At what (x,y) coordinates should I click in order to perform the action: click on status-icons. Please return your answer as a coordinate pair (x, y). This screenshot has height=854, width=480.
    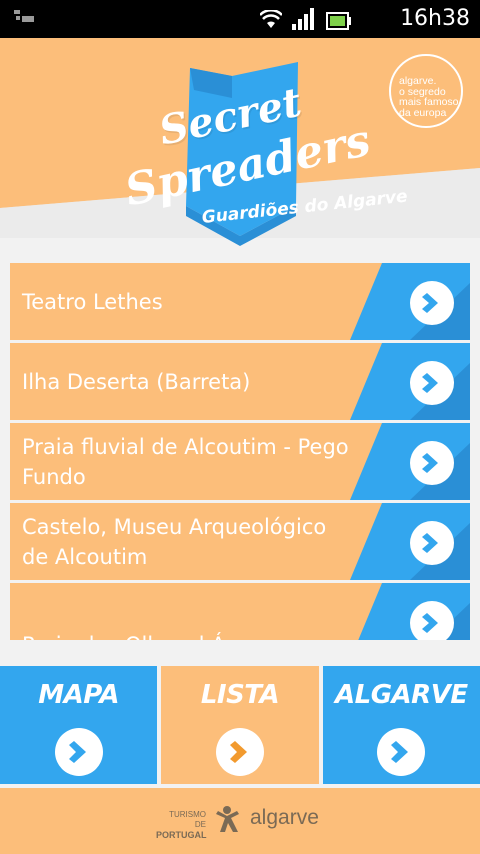
    Looking at the image, I should click on (306, 19).